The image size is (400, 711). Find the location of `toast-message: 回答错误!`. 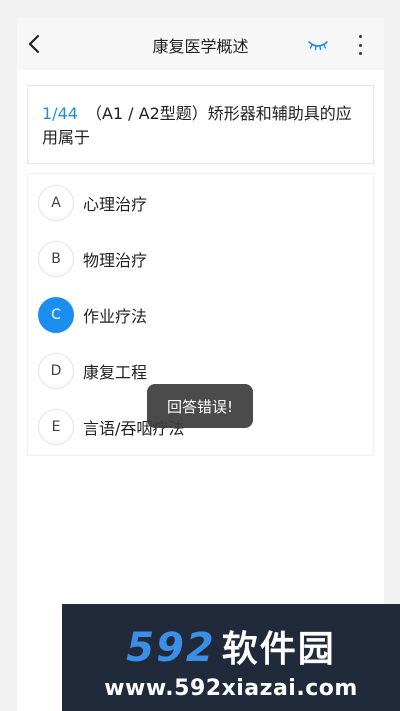

toast-message: 回答错误! is located at coordinates (200, 406).